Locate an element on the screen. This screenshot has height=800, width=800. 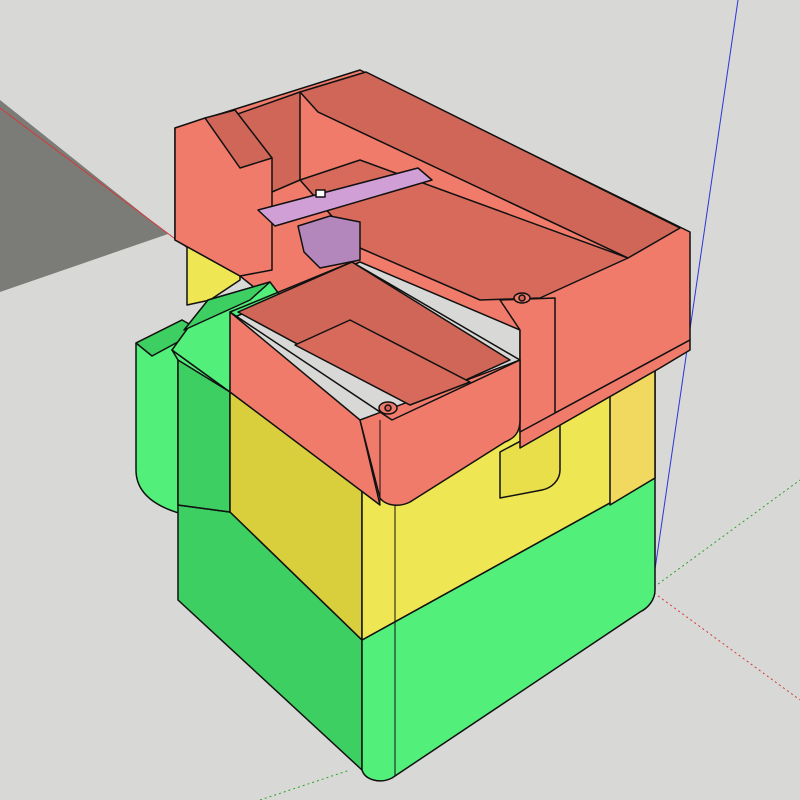
front-bin-screw-dot is located at coordinates (388, 408).